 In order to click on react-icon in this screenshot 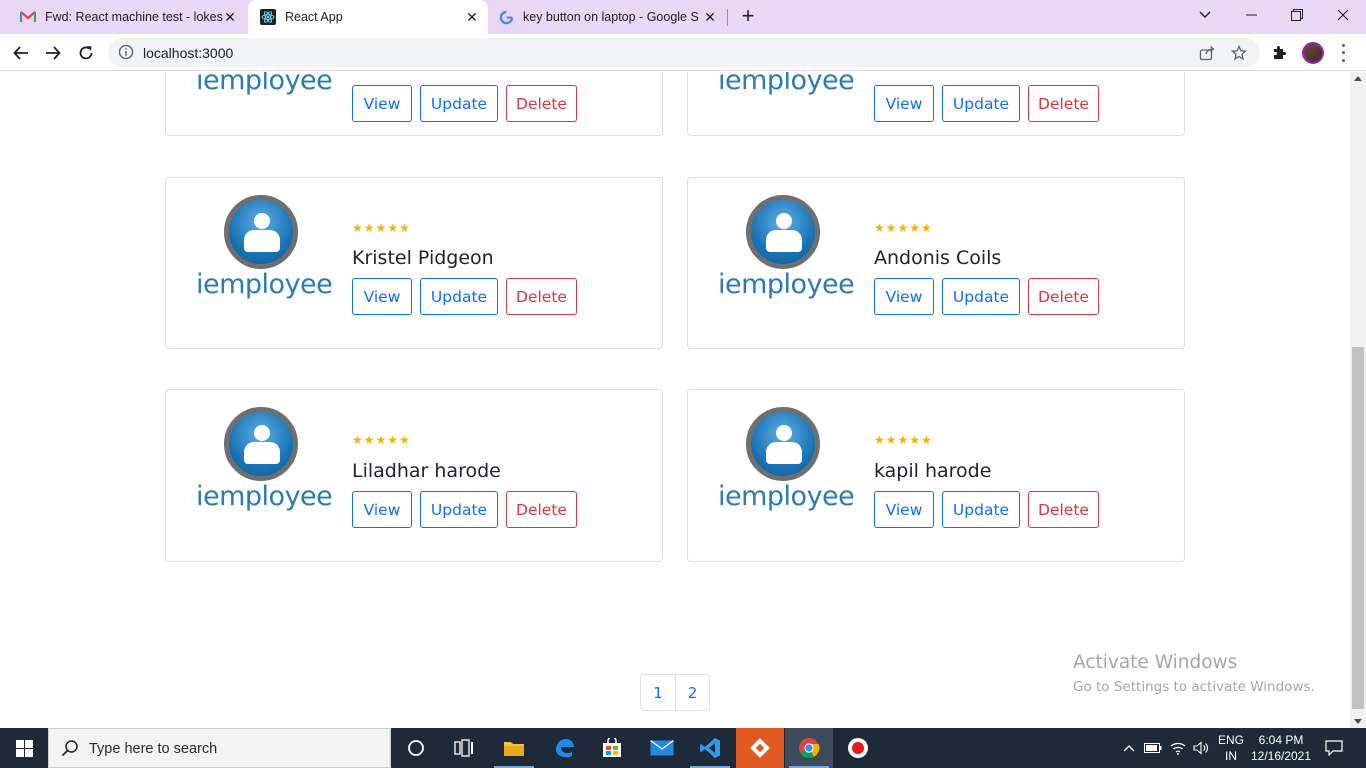, I will do `click(268, 17)`.